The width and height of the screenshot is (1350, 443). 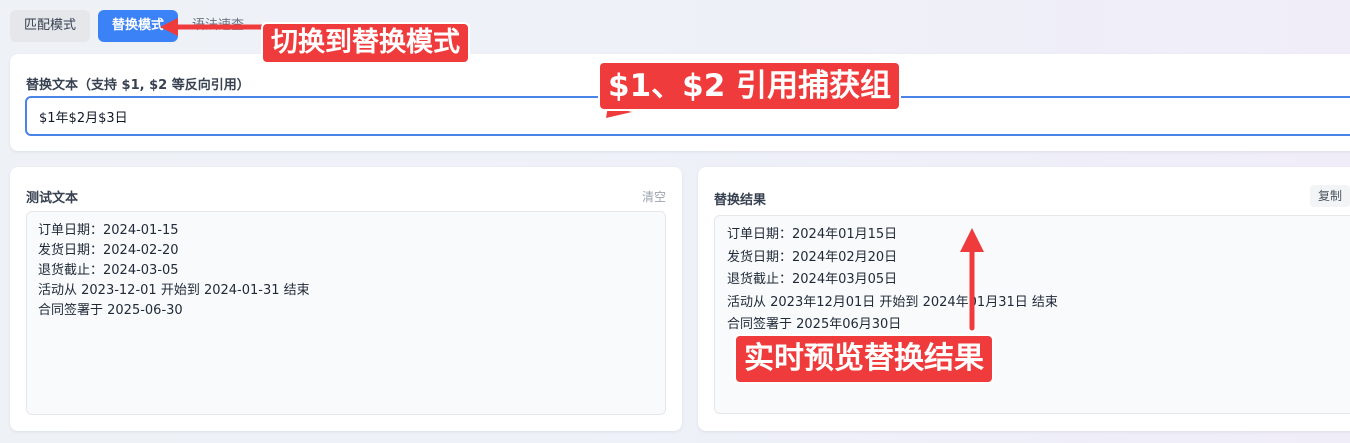 What do you see at coordinates (812, 279) in the screenshot?
I see `result-line: 退货截止：2024年03月05日` at bounding box center [812, 279].